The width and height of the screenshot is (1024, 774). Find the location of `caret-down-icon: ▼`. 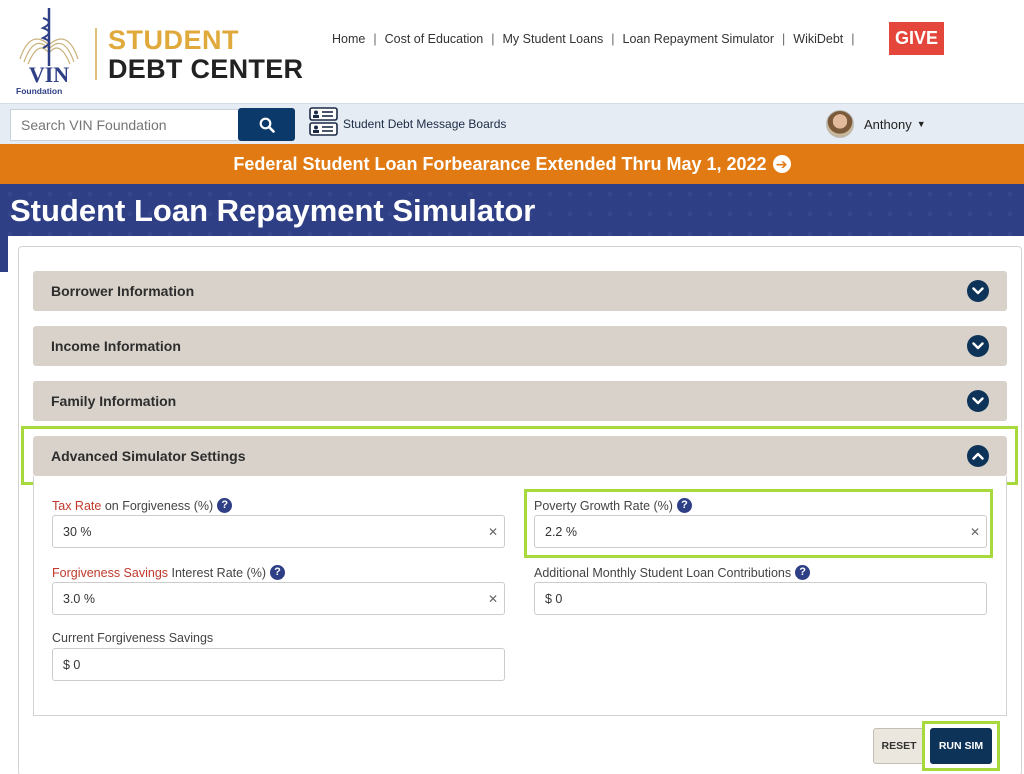

caret-down-icon: ▼ is located at coordinates (921, 124).